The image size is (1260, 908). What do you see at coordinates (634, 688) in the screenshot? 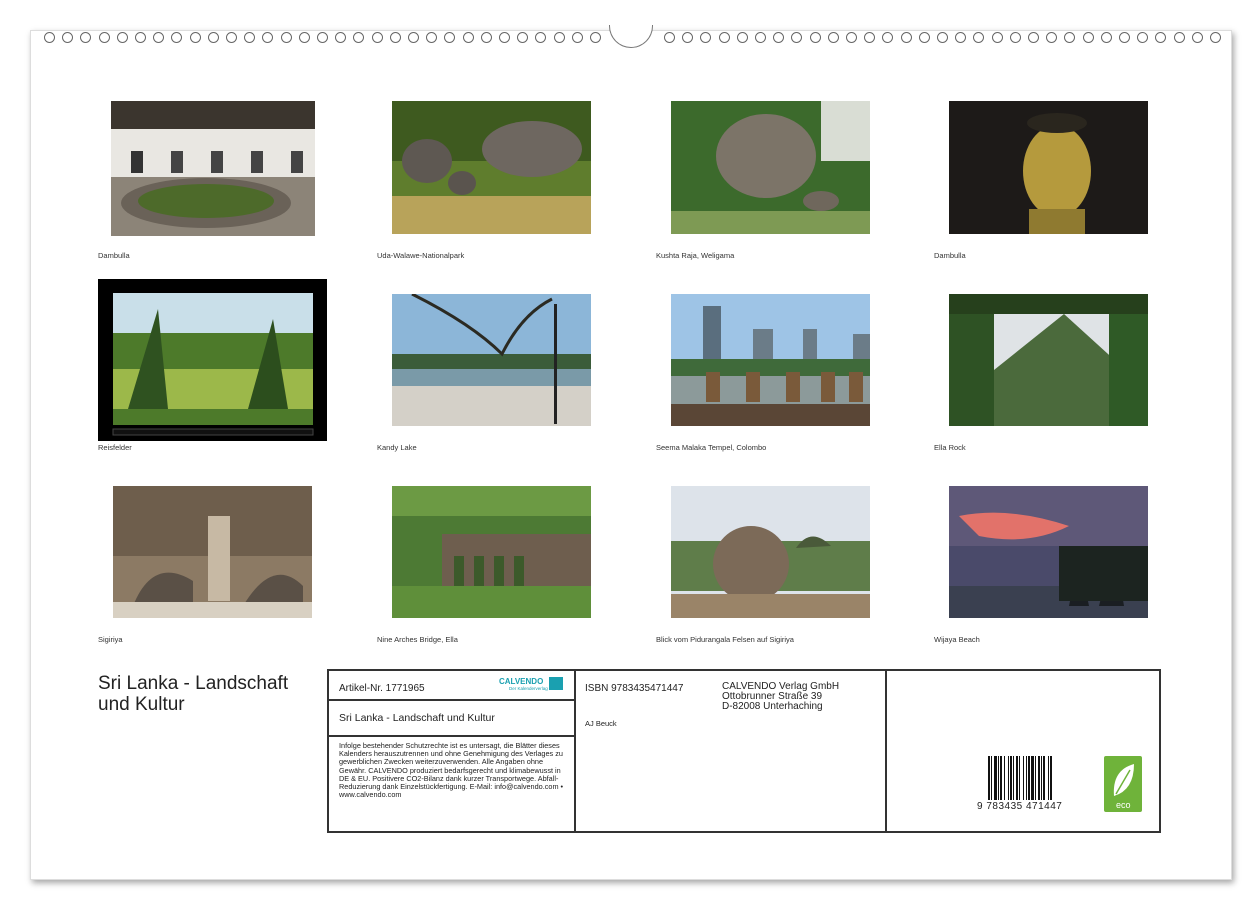
I see `isbn: ISBN 9783435471447` at bounding box center [634, 688].